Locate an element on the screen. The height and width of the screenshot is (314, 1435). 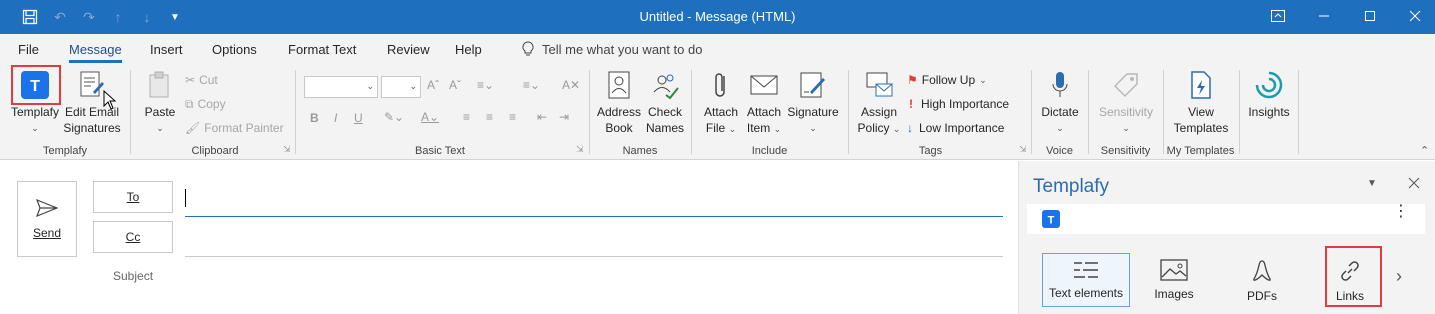
font-size-combo: ⌄ is located at coordinates (401, 87).